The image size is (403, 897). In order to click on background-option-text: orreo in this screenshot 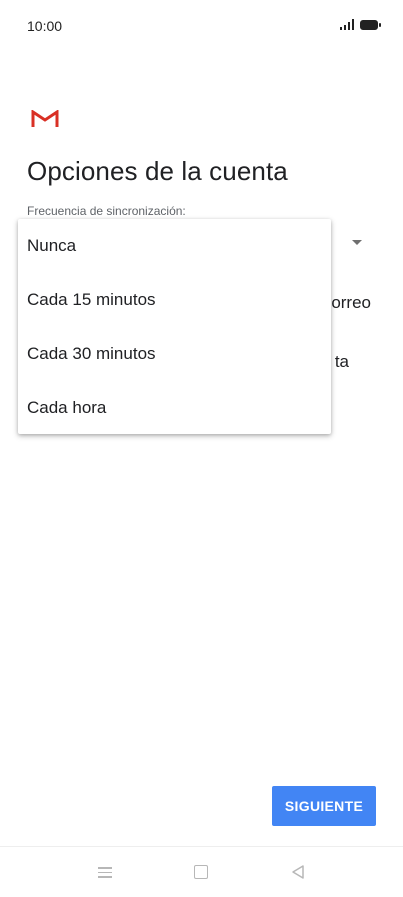, I will do `click(351, 302)`.